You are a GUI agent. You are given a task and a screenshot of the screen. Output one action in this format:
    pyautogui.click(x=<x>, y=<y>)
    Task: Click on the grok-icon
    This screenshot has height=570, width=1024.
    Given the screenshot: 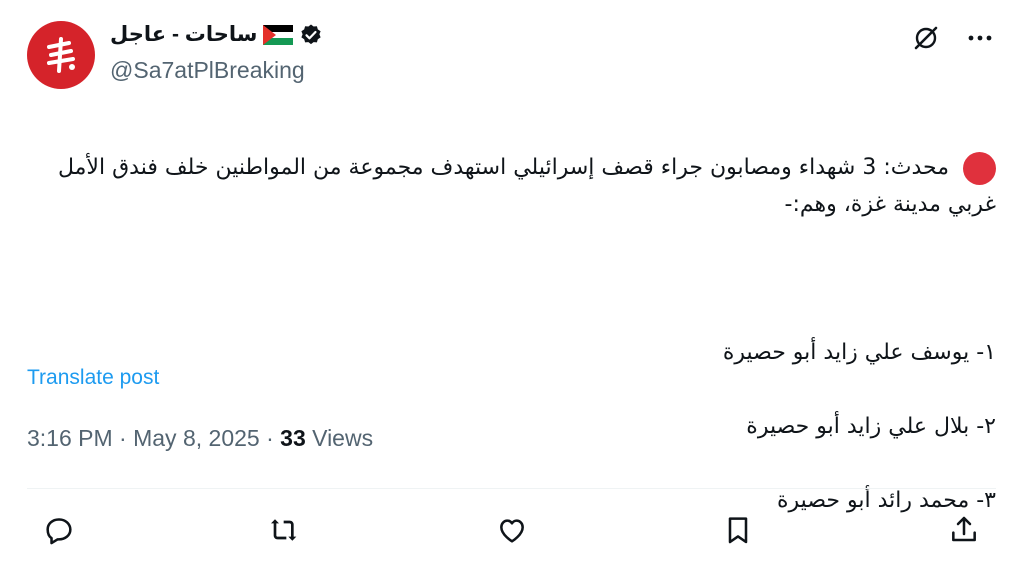 What is the action you would take?
    pyautogui.click(x=926, y=38)
    